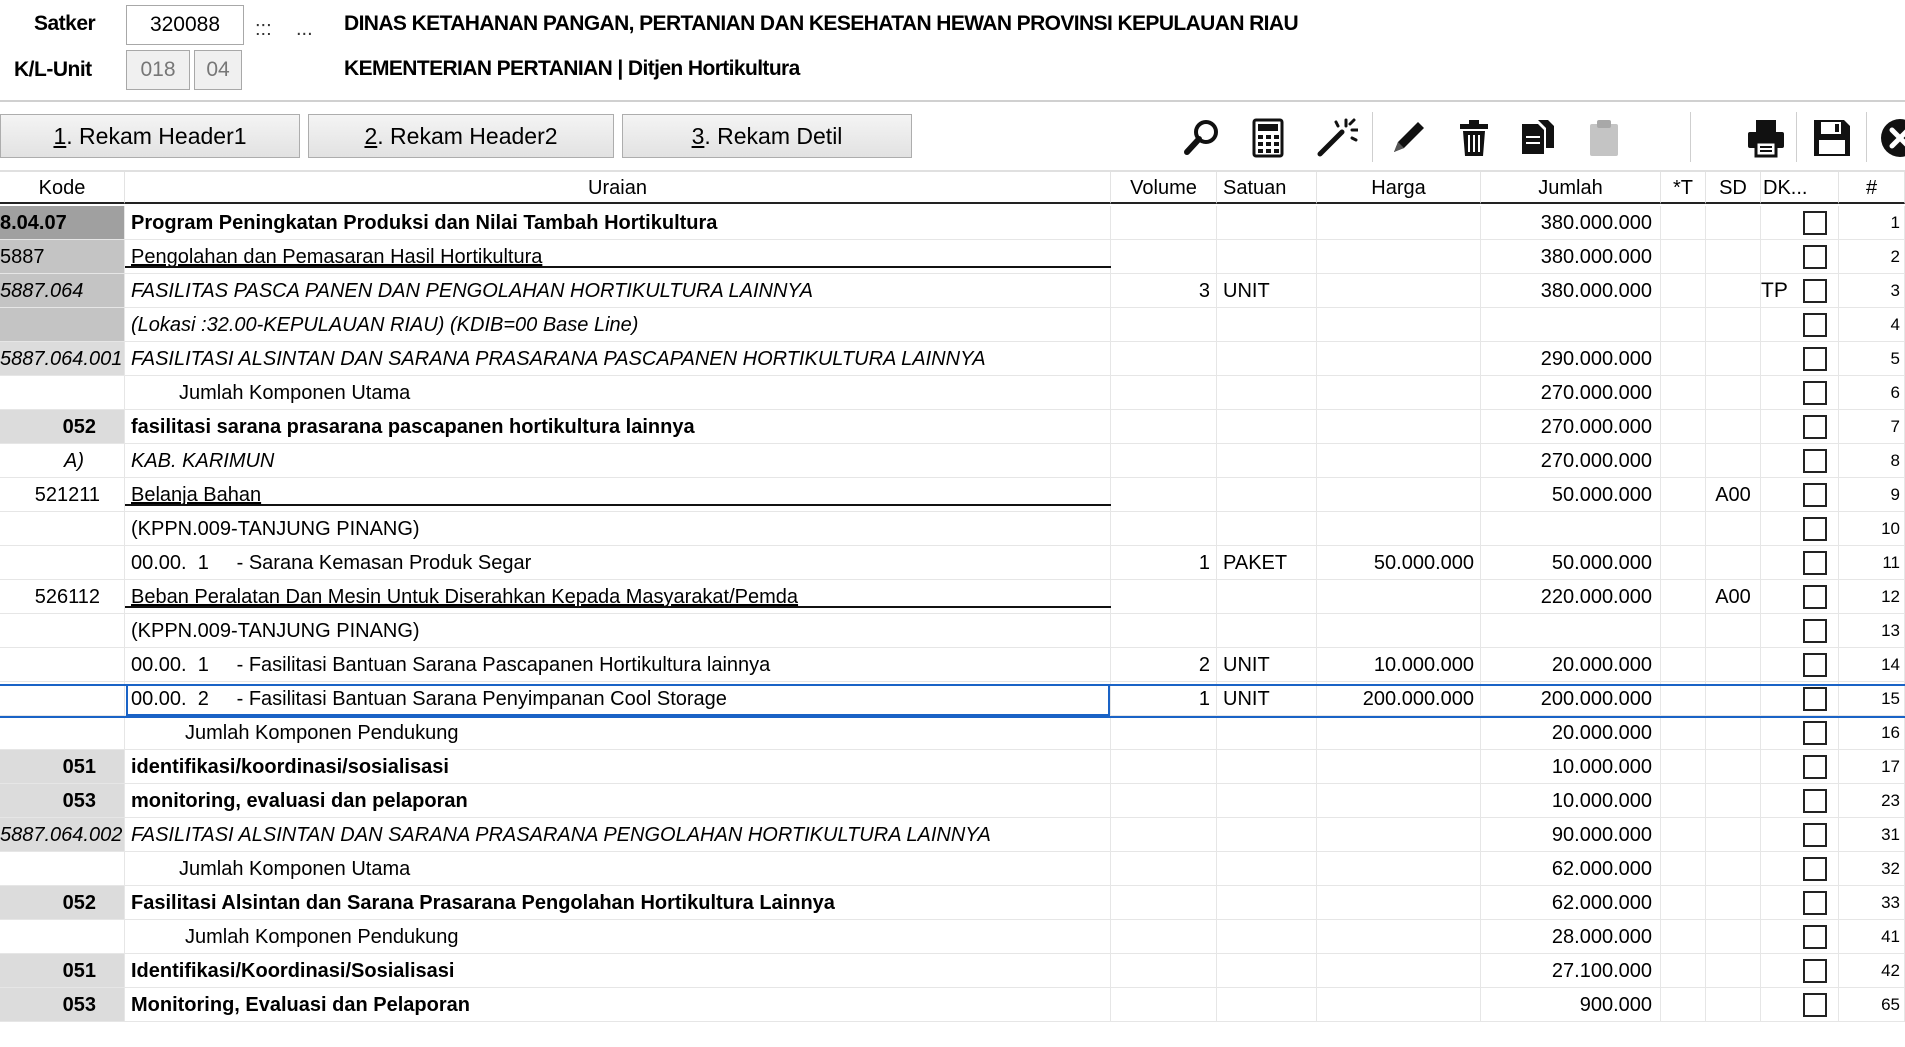 The image size is (1905, 1047). I want to click on uraian-cell: 00.00. 1 - Sarana Kemasan Produk Segar, so click(618, 563).